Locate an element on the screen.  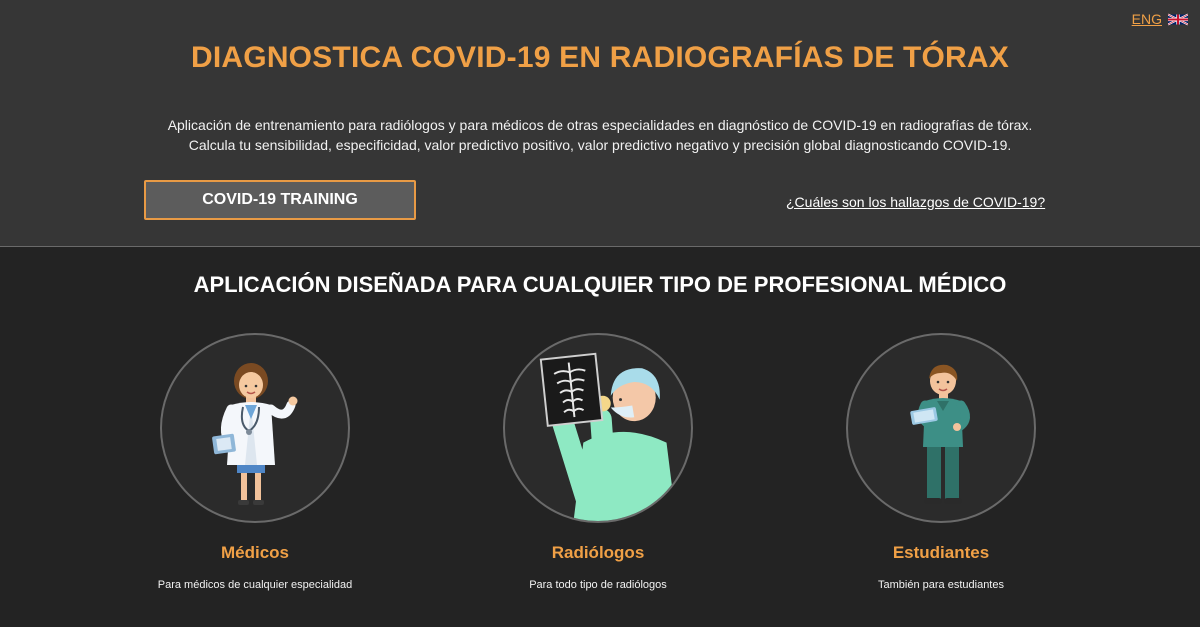
radiologist-illustration-icon is located at coordinates (608, 436).